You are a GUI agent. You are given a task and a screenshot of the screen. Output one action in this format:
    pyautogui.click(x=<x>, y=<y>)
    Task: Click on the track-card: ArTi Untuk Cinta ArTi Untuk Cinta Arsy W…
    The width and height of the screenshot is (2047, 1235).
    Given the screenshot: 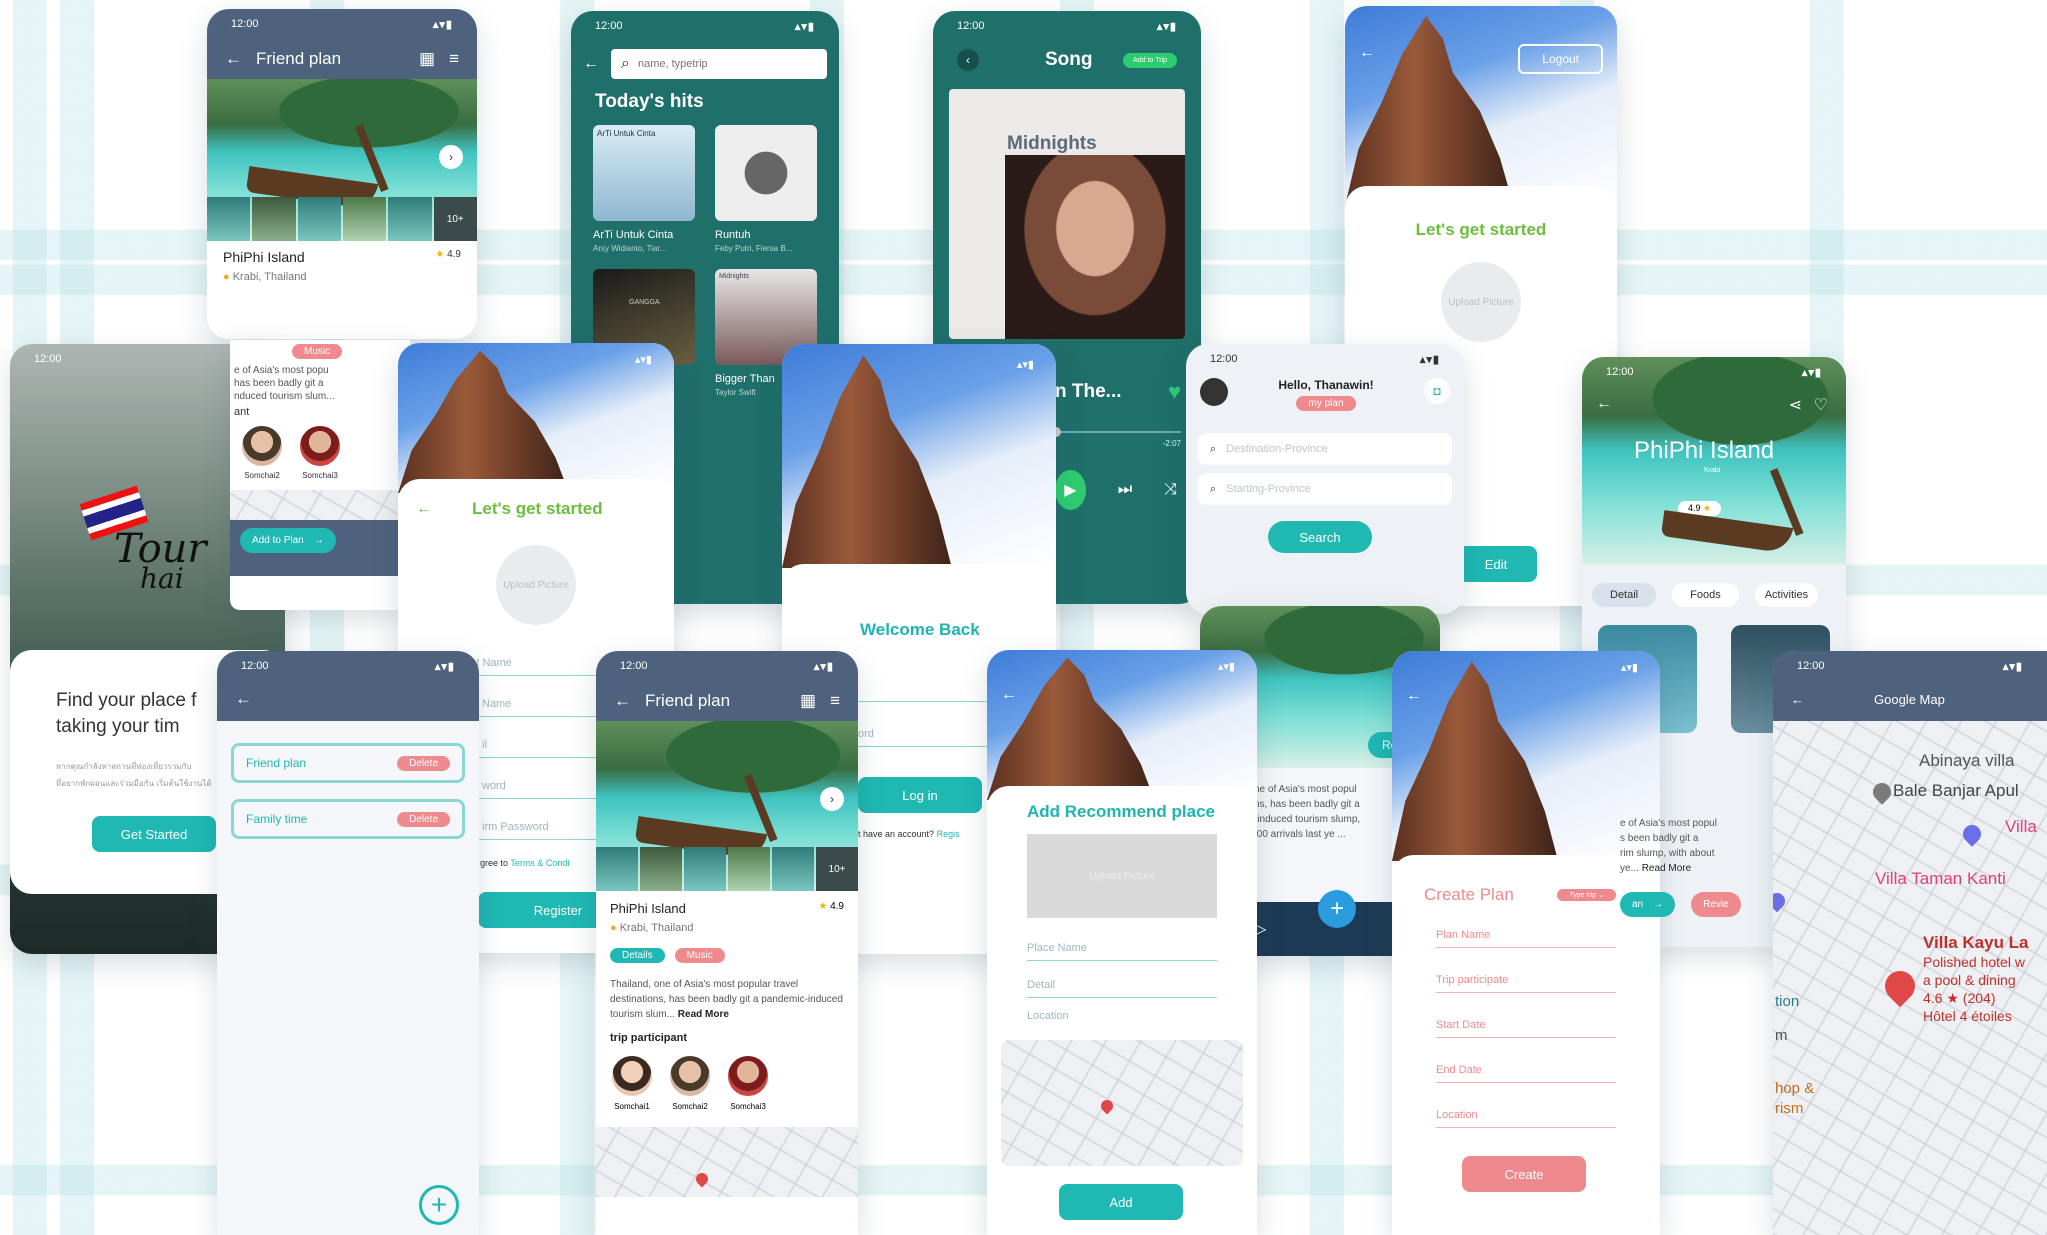 What is the action you would take?
    pyautogui.click(x=644, y=189)
    